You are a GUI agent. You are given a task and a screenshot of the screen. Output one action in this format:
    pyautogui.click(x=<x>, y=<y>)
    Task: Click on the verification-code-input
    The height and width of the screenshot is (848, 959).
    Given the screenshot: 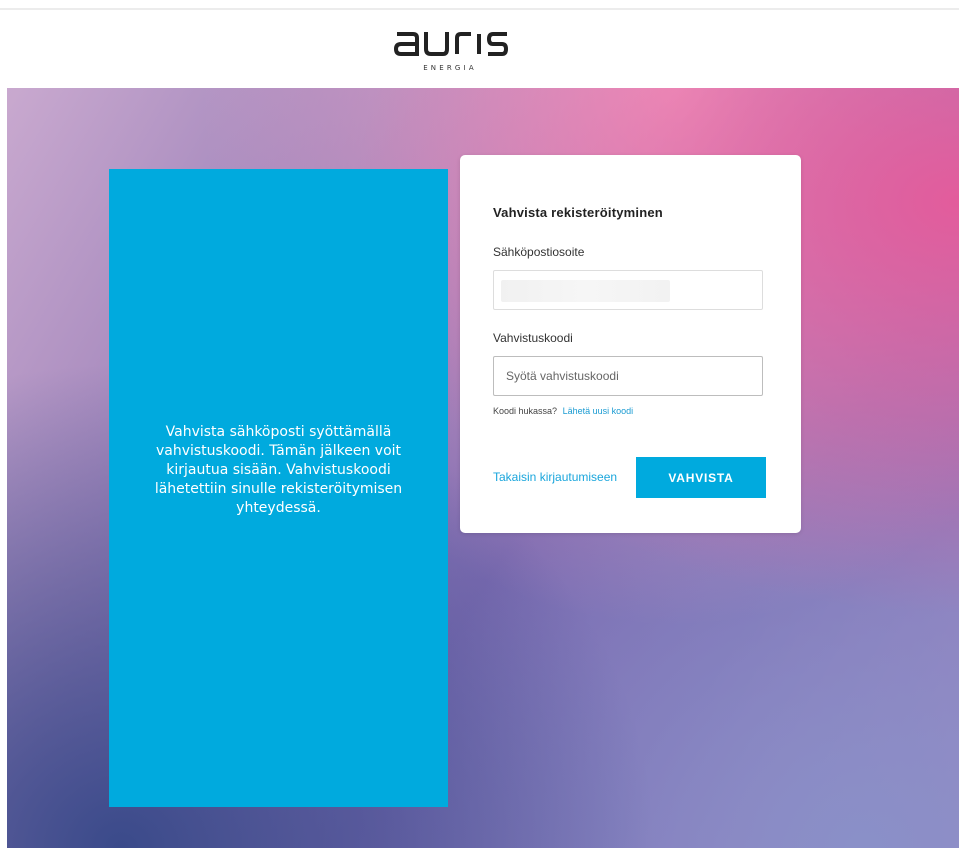 What is the action you would take?
    pyautogui.click(x=628, y=376)
    